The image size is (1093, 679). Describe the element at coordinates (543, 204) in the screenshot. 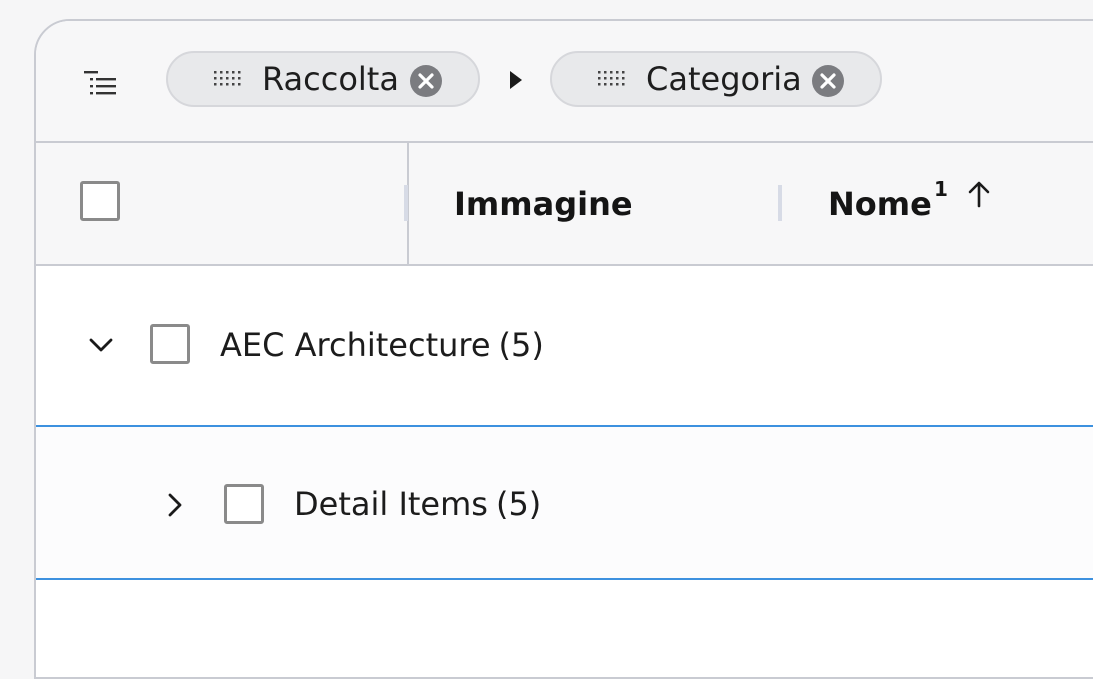

I see `column-header-immagine: Immagine` at that location.